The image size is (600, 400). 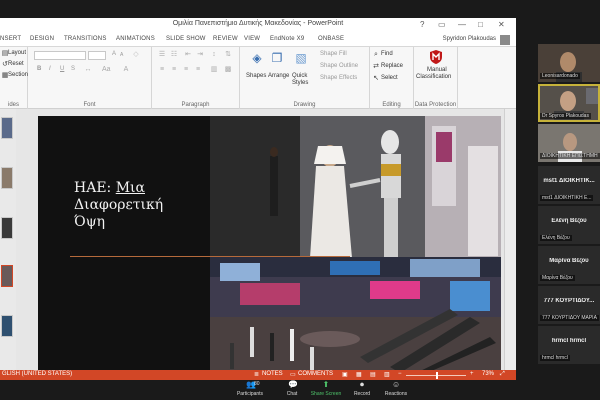 I want to click on ribbon-group-font: A A ◇ B I U S ↔ Aa A Font, so click(x=90, y=78).